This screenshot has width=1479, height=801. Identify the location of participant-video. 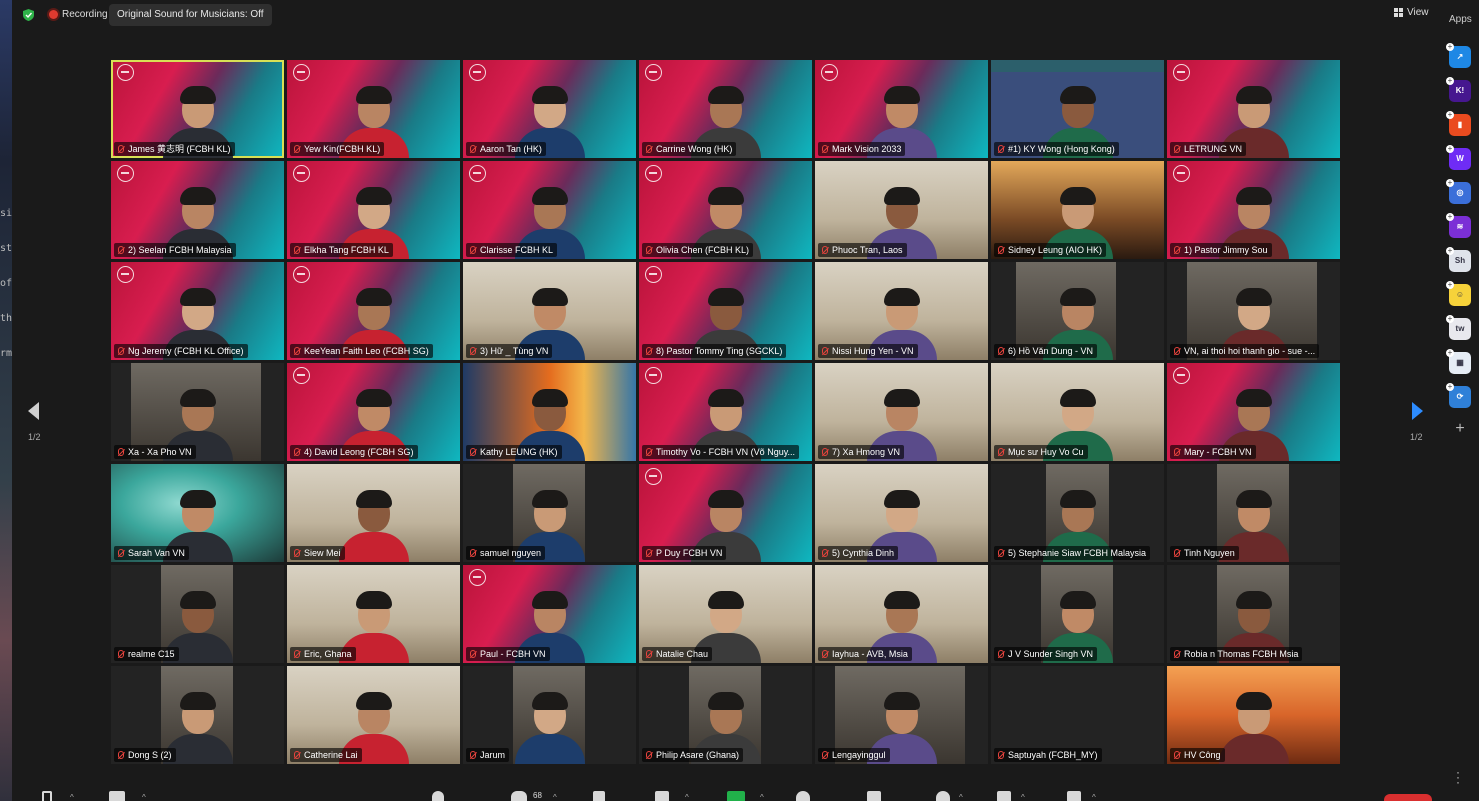
(550, 725).